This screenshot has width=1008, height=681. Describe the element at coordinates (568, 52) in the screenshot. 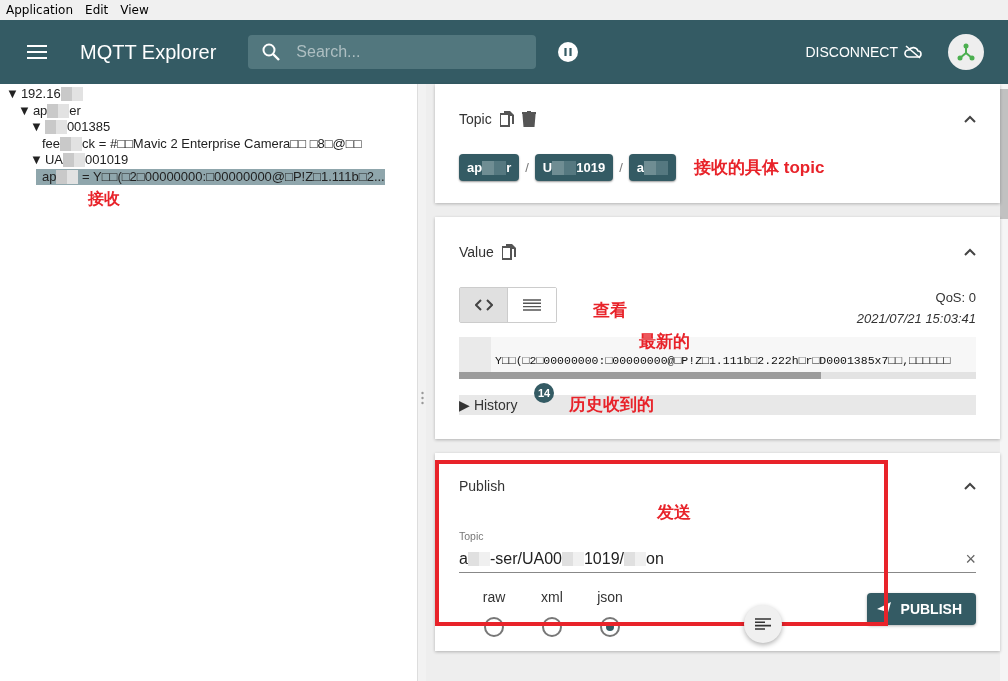

I see `pause-icon` at that location.